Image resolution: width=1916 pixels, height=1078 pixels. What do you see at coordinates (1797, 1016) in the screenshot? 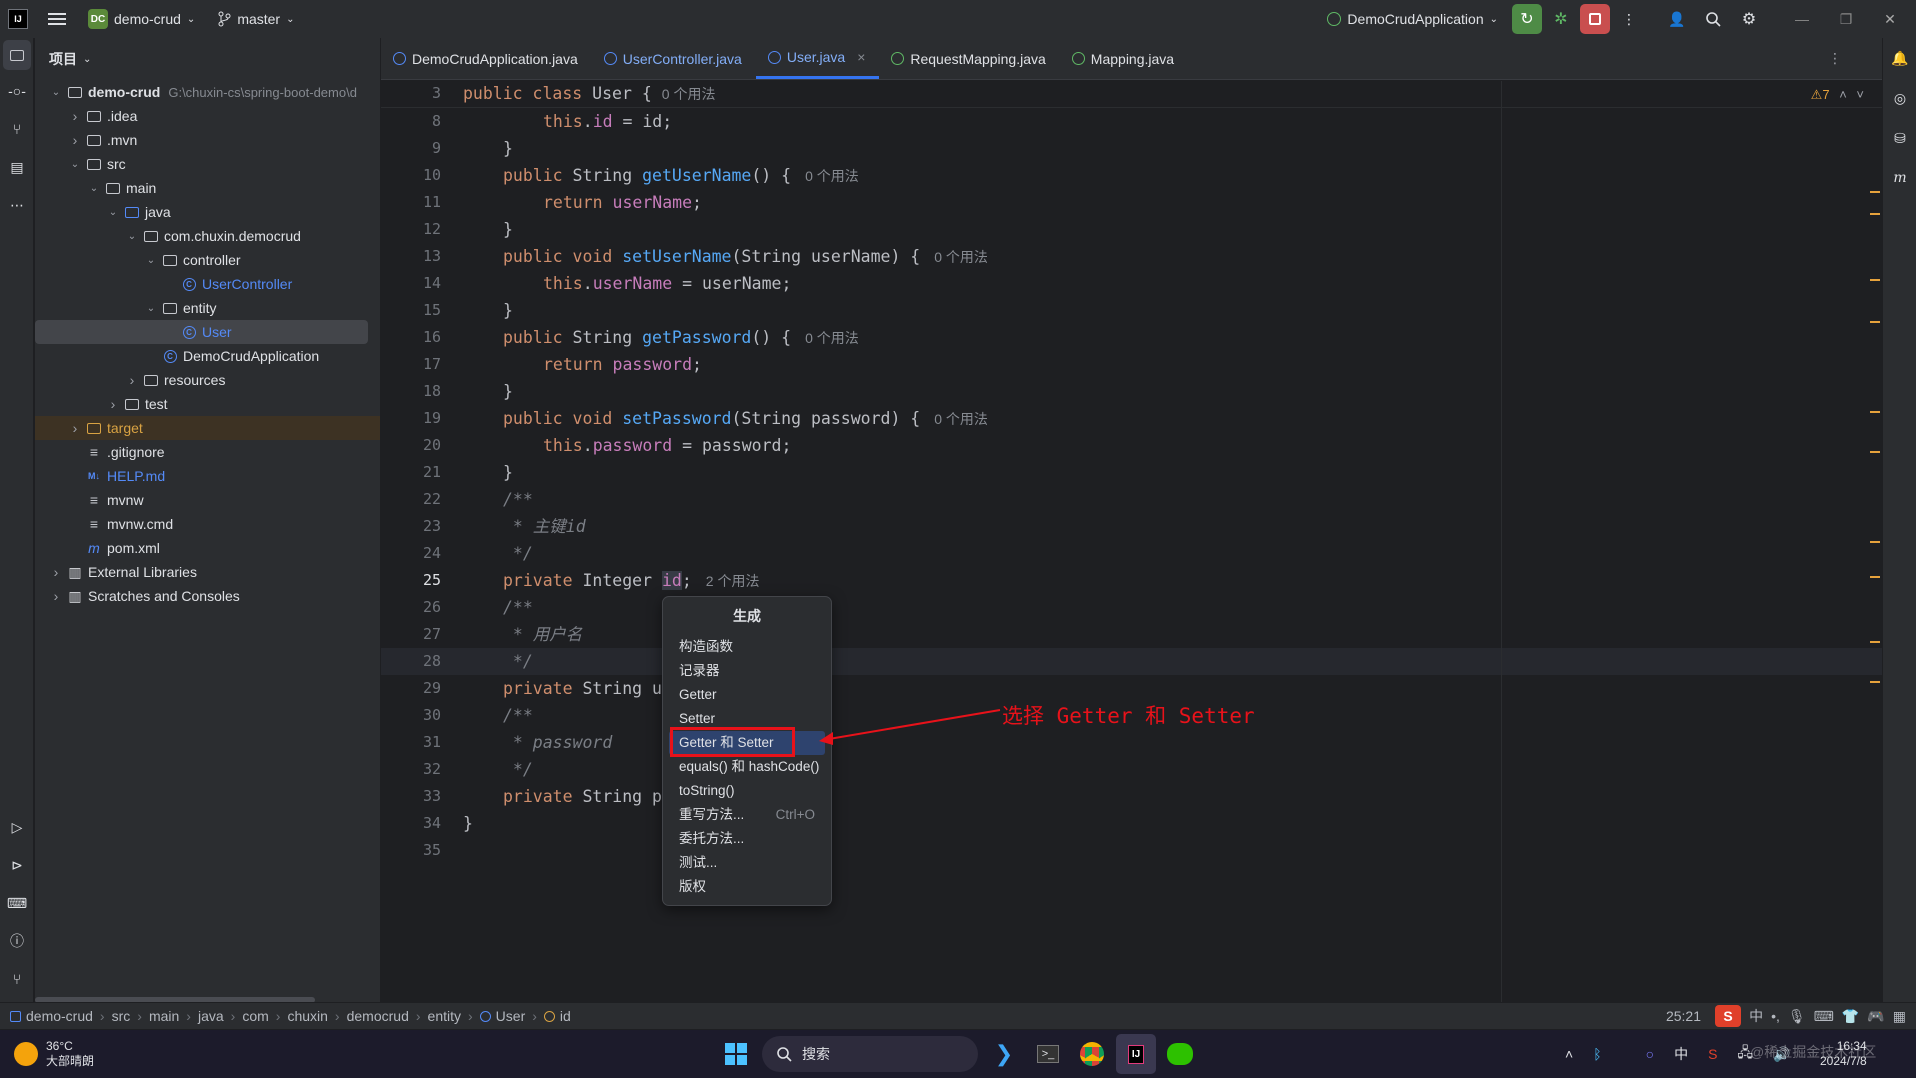
I see `microphone-icon: 🎙` at bounding box center [1797, 1016].